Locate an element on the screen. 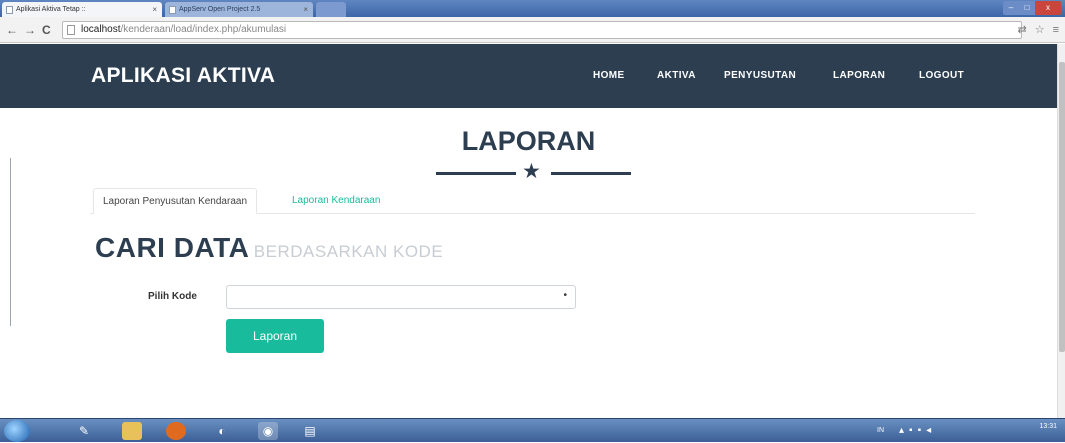 The height and width of the screenshot is (443, 1065). menu-icon: ≡ is located at coordinates (1056, 30).